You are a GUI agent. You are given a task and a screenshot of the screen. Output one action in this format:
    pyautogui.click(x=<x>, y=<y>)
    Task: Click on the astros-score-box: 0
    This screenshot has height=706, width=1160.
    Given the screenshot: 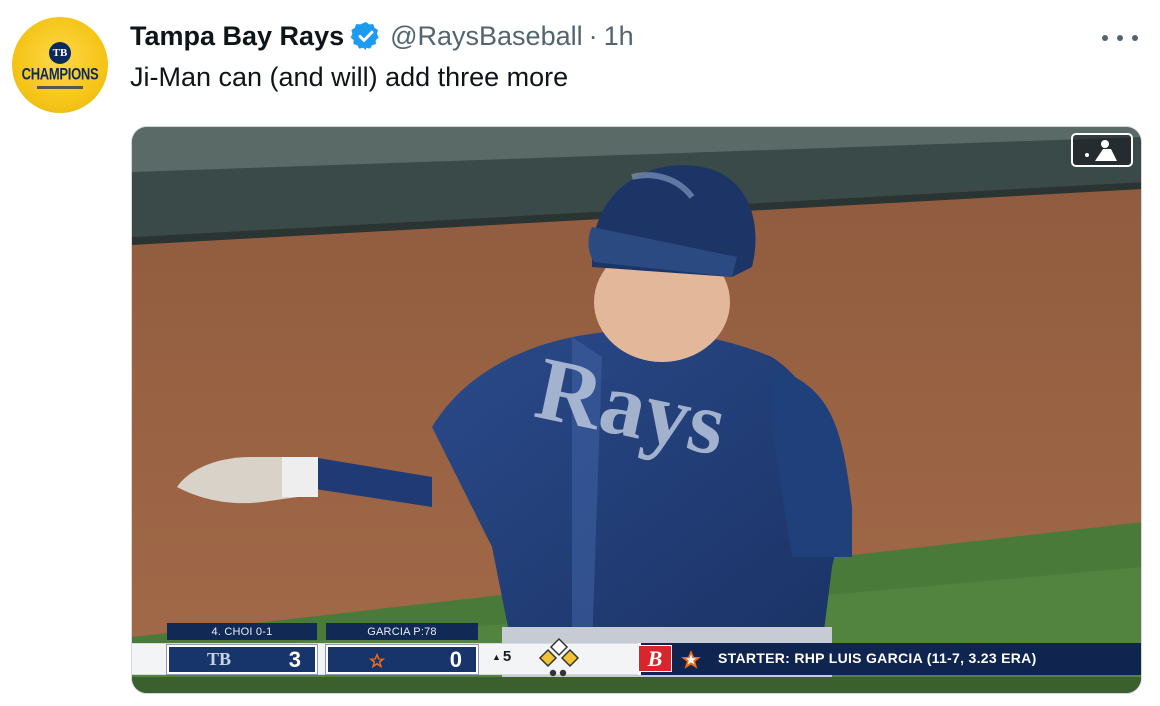 What is the action you would take?
    pyautogui.click(x=402, y=659)
    